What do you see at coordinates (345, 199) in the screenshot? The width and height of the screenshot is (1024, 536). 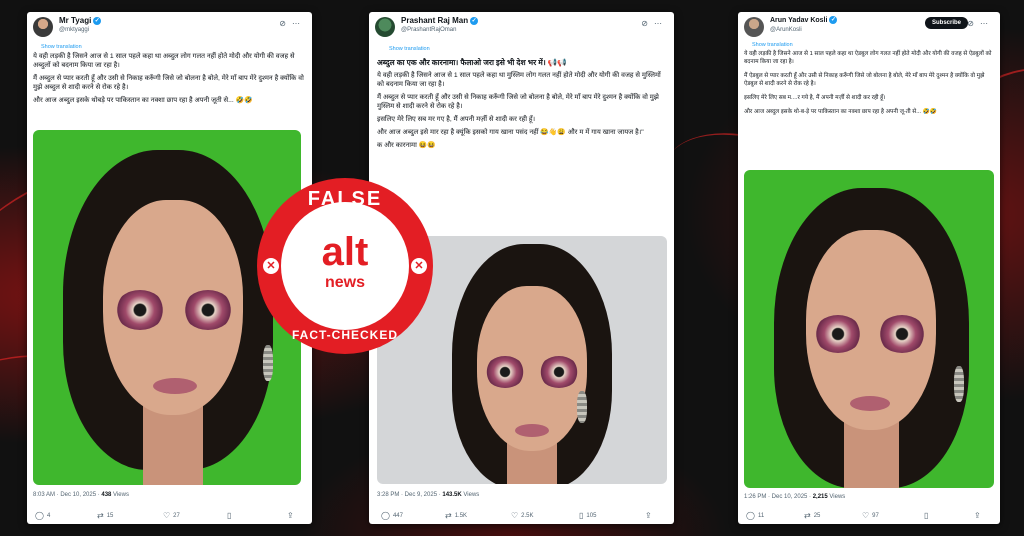 I see `stamp-false-label: FALSE` at bounding box center [345, 199].